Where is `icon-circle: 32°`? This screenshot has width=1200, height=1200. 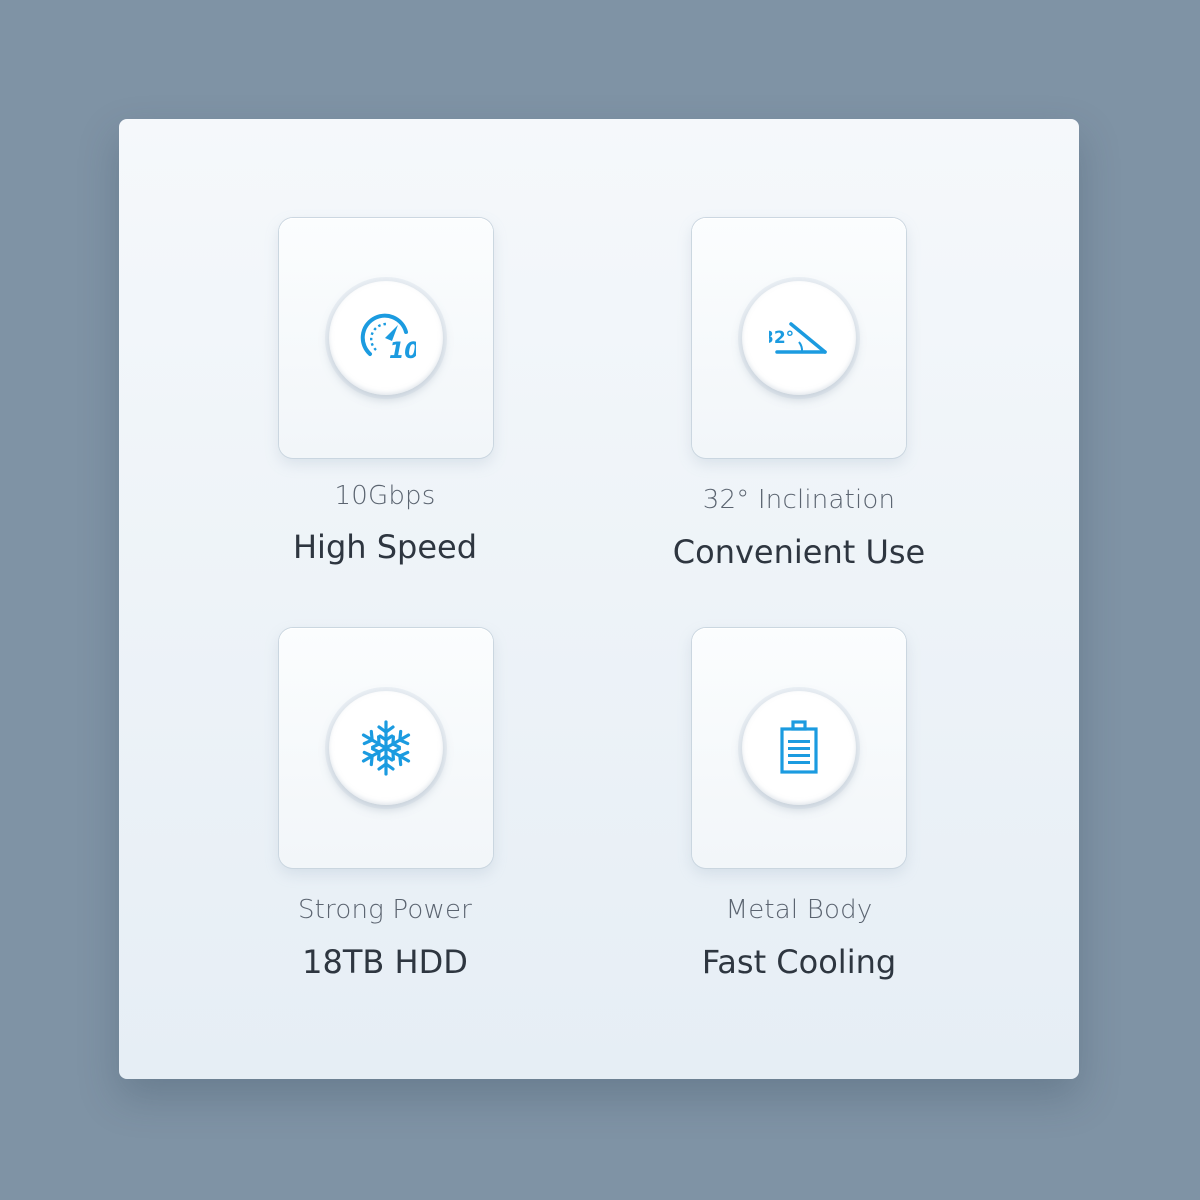
icon-circle: 32° is located at coordinates (799, 338).